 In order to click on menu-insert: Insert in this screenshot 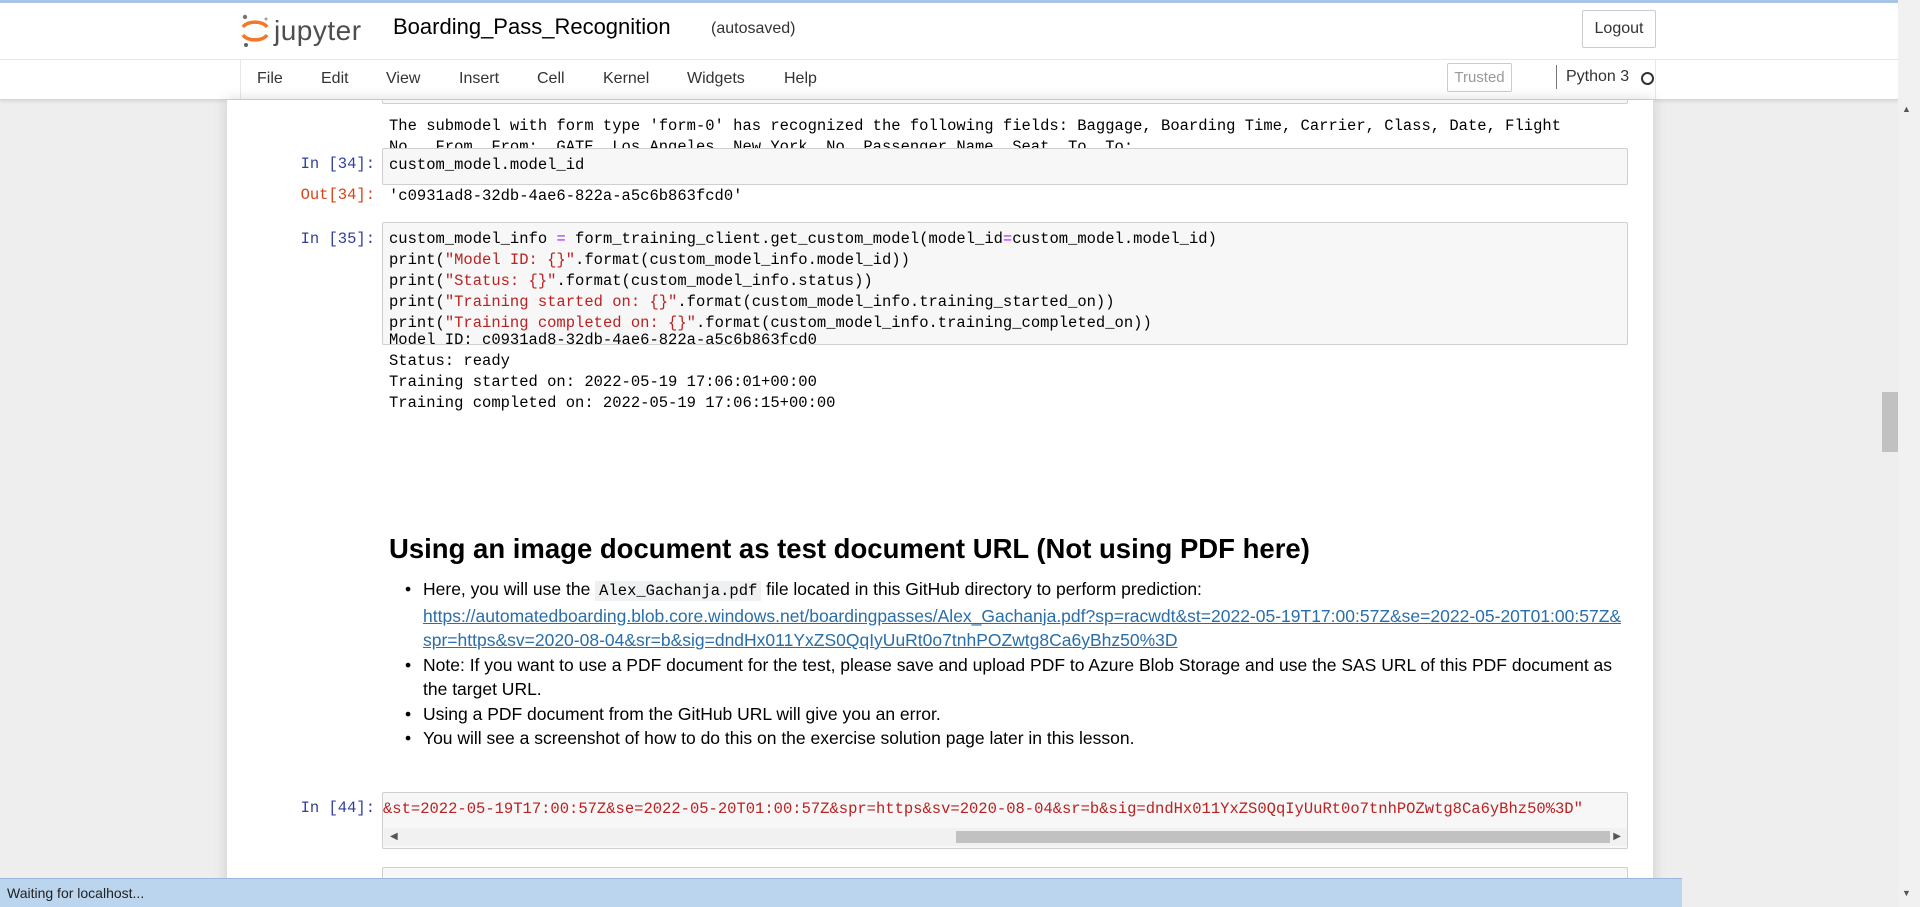, I will do `click(479, 79)`.